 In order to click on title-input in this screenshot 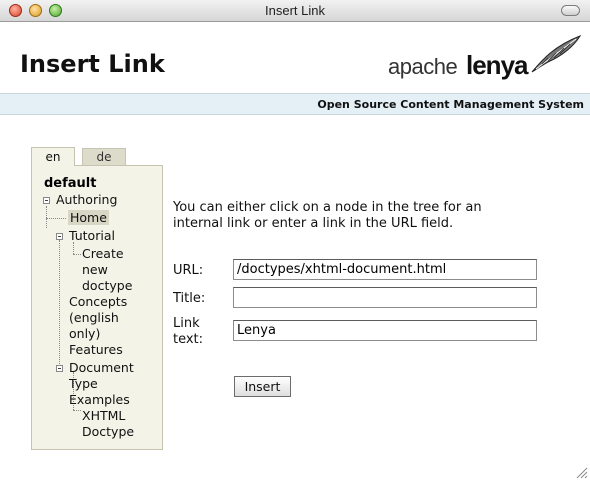, I will do `click(385, 297)`.